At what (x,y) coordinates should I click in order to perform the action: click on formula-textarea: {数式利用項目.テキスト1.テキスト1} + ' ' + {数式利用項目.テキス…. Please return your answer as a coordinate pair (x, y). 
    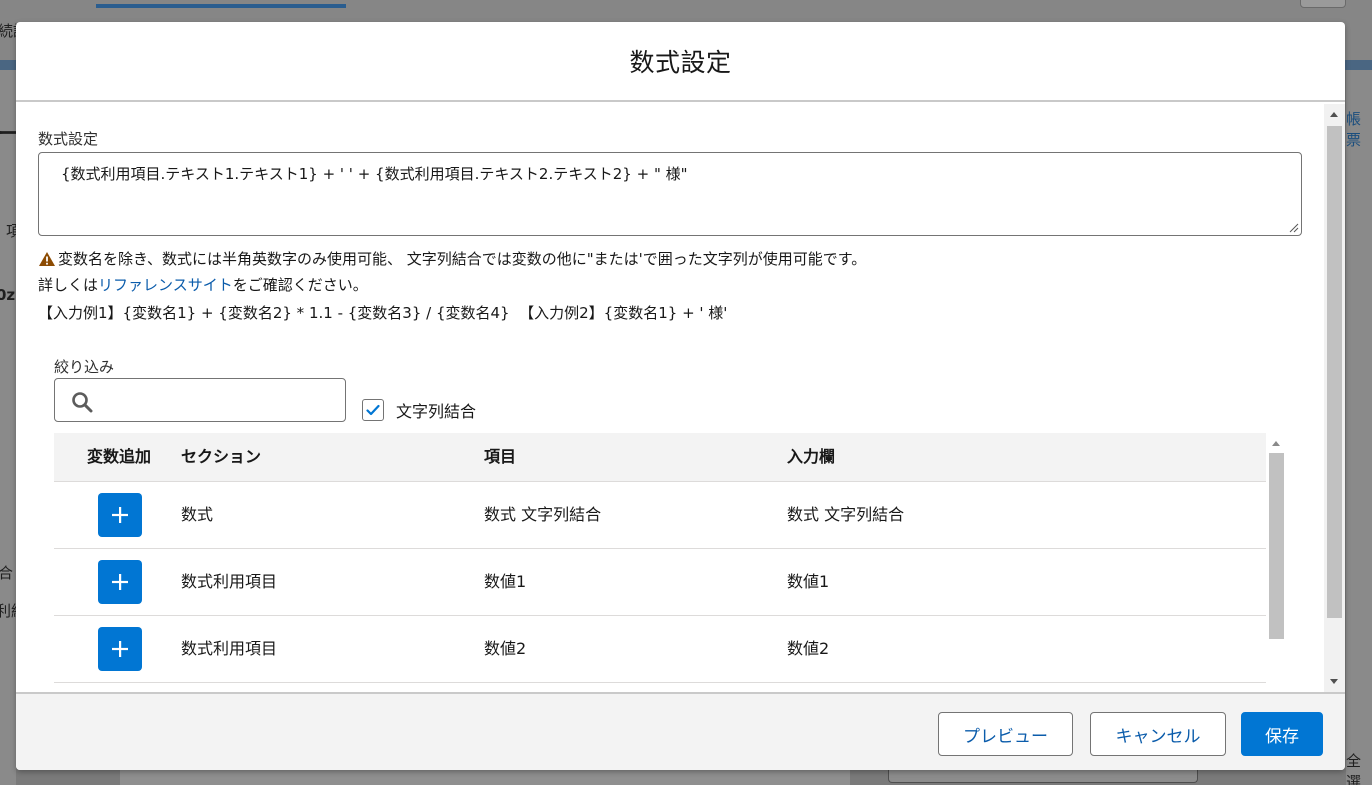
    Looking at the image, I should click on (670, 194).